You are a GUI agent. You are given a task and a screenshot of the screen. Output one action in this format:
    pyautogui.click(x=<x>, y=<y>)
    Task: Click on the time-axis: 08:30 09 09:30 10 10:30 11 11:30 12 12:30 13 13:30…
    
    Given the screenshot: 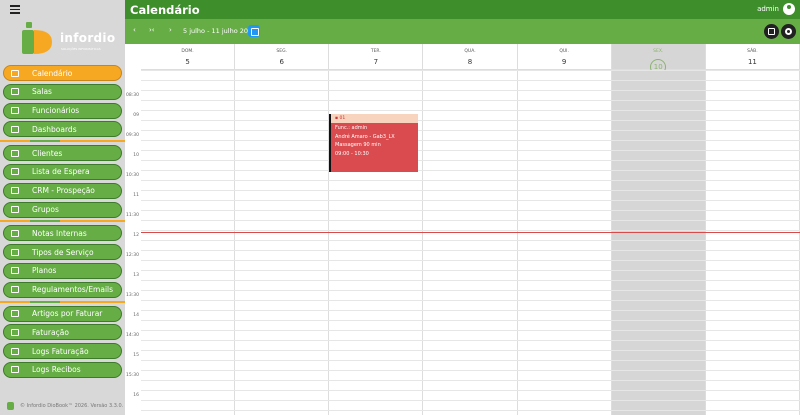 What is the action you would take?
    pyautogui.click(x=133, y=242)
    